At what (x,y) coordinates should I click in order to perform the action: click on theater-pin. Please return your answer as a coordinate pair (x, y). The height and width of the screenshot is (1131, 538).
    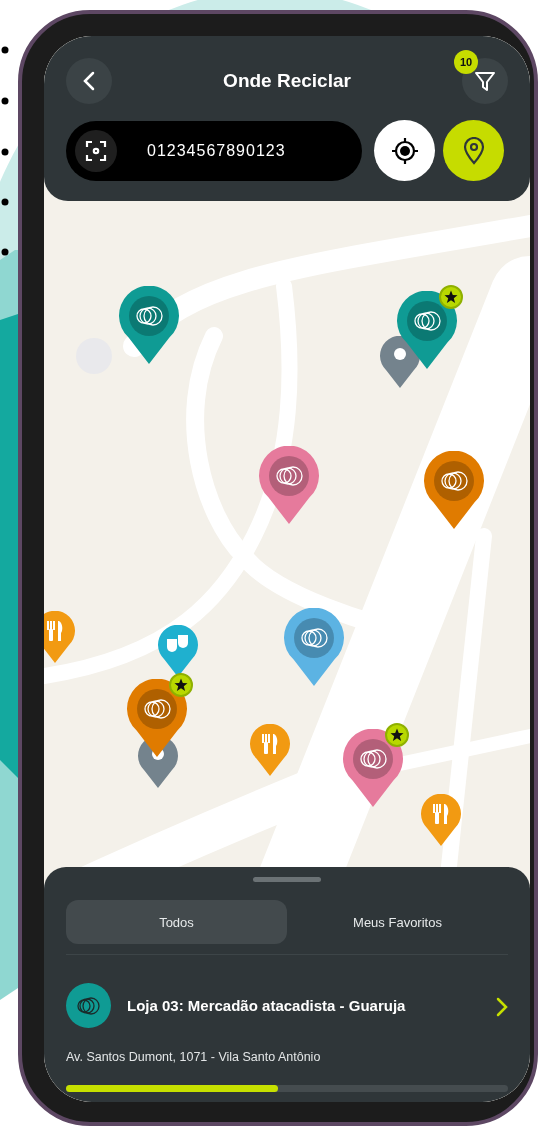
    Looking at the image, I should click on (178, 651).